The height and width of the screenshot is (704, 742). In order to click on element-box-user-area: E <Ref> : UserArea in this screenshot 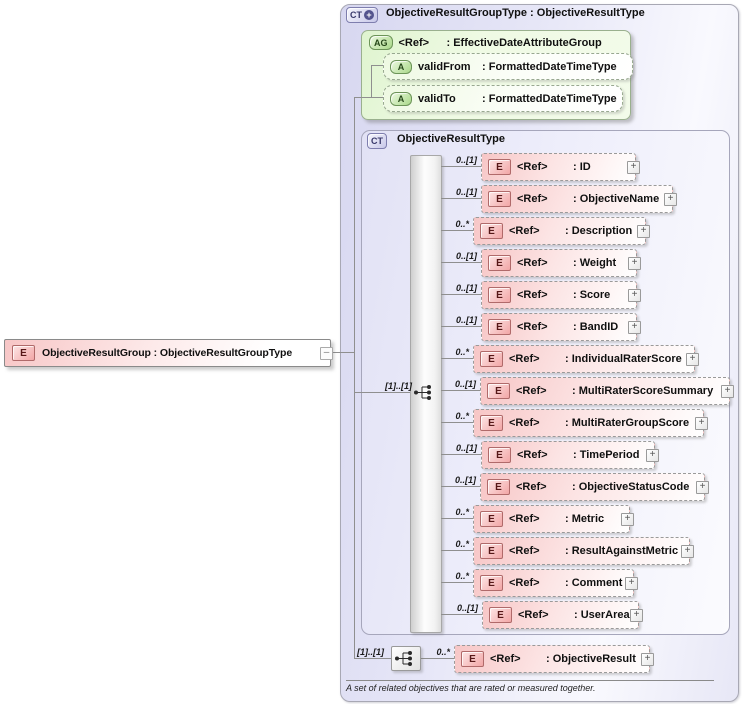, I will do `click(560, 615)`.